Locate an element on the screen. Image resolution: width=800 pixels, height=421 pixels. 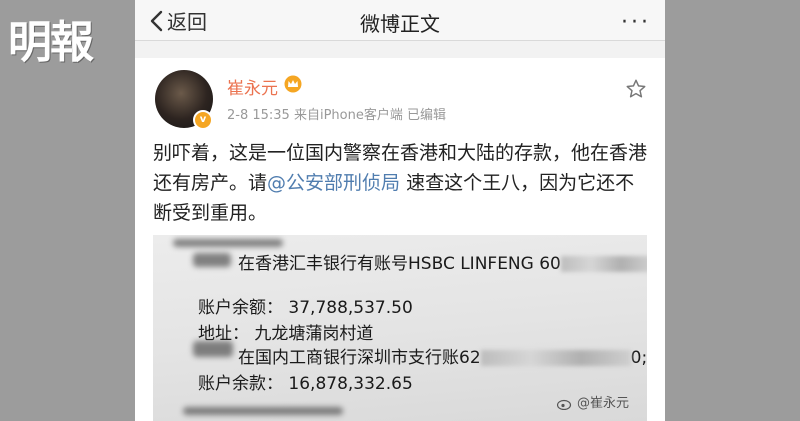
photo-line-balance1: 账户余额： 37,788,537.50 is located at coordinates (305, 308).